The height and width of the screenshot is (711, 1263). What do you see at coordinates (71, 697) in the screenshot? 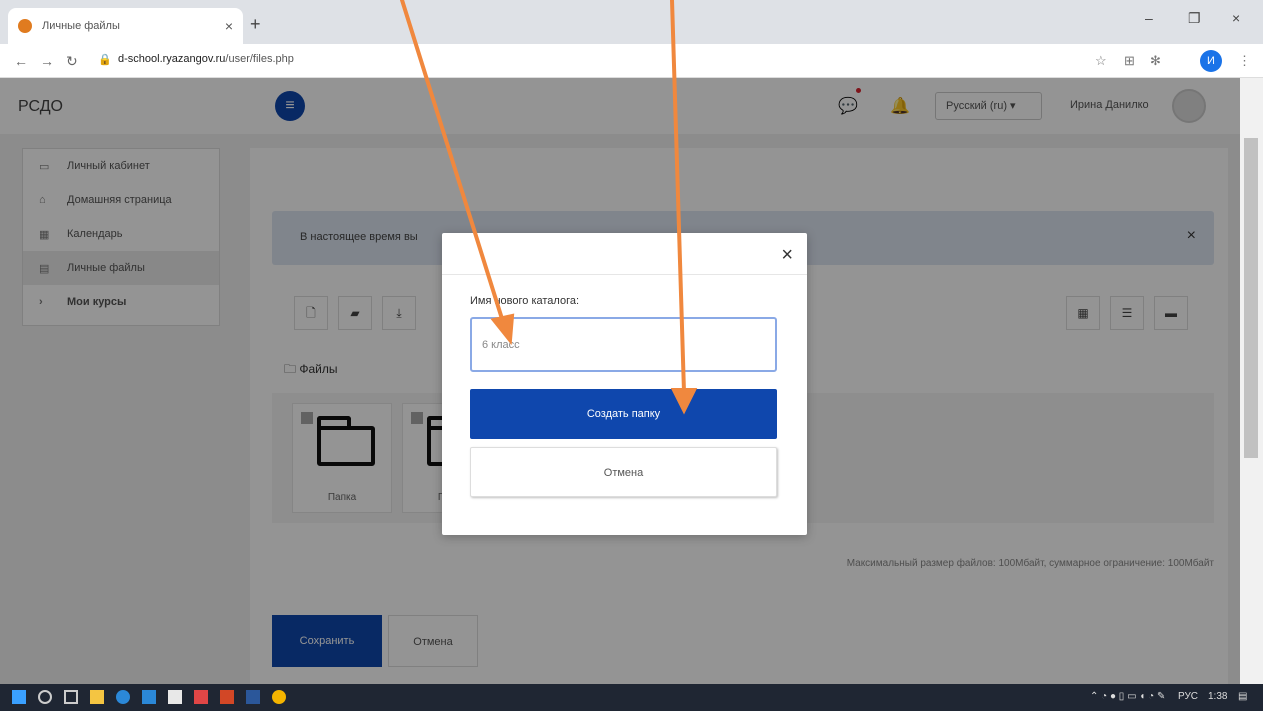
I see `task-view-icon` at bounding box center [71, 697].